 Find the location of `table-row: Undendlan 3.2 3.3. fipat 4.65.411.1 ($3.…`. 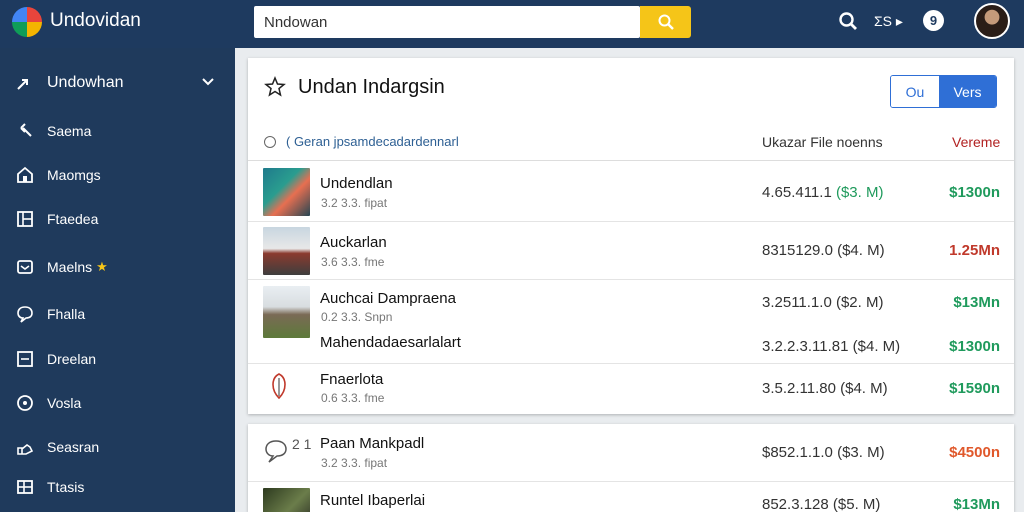

table-row: Undendlan 3.2 3.3. fipat 4.65.411.1 ($3.… is located at coordinates (631, 192).